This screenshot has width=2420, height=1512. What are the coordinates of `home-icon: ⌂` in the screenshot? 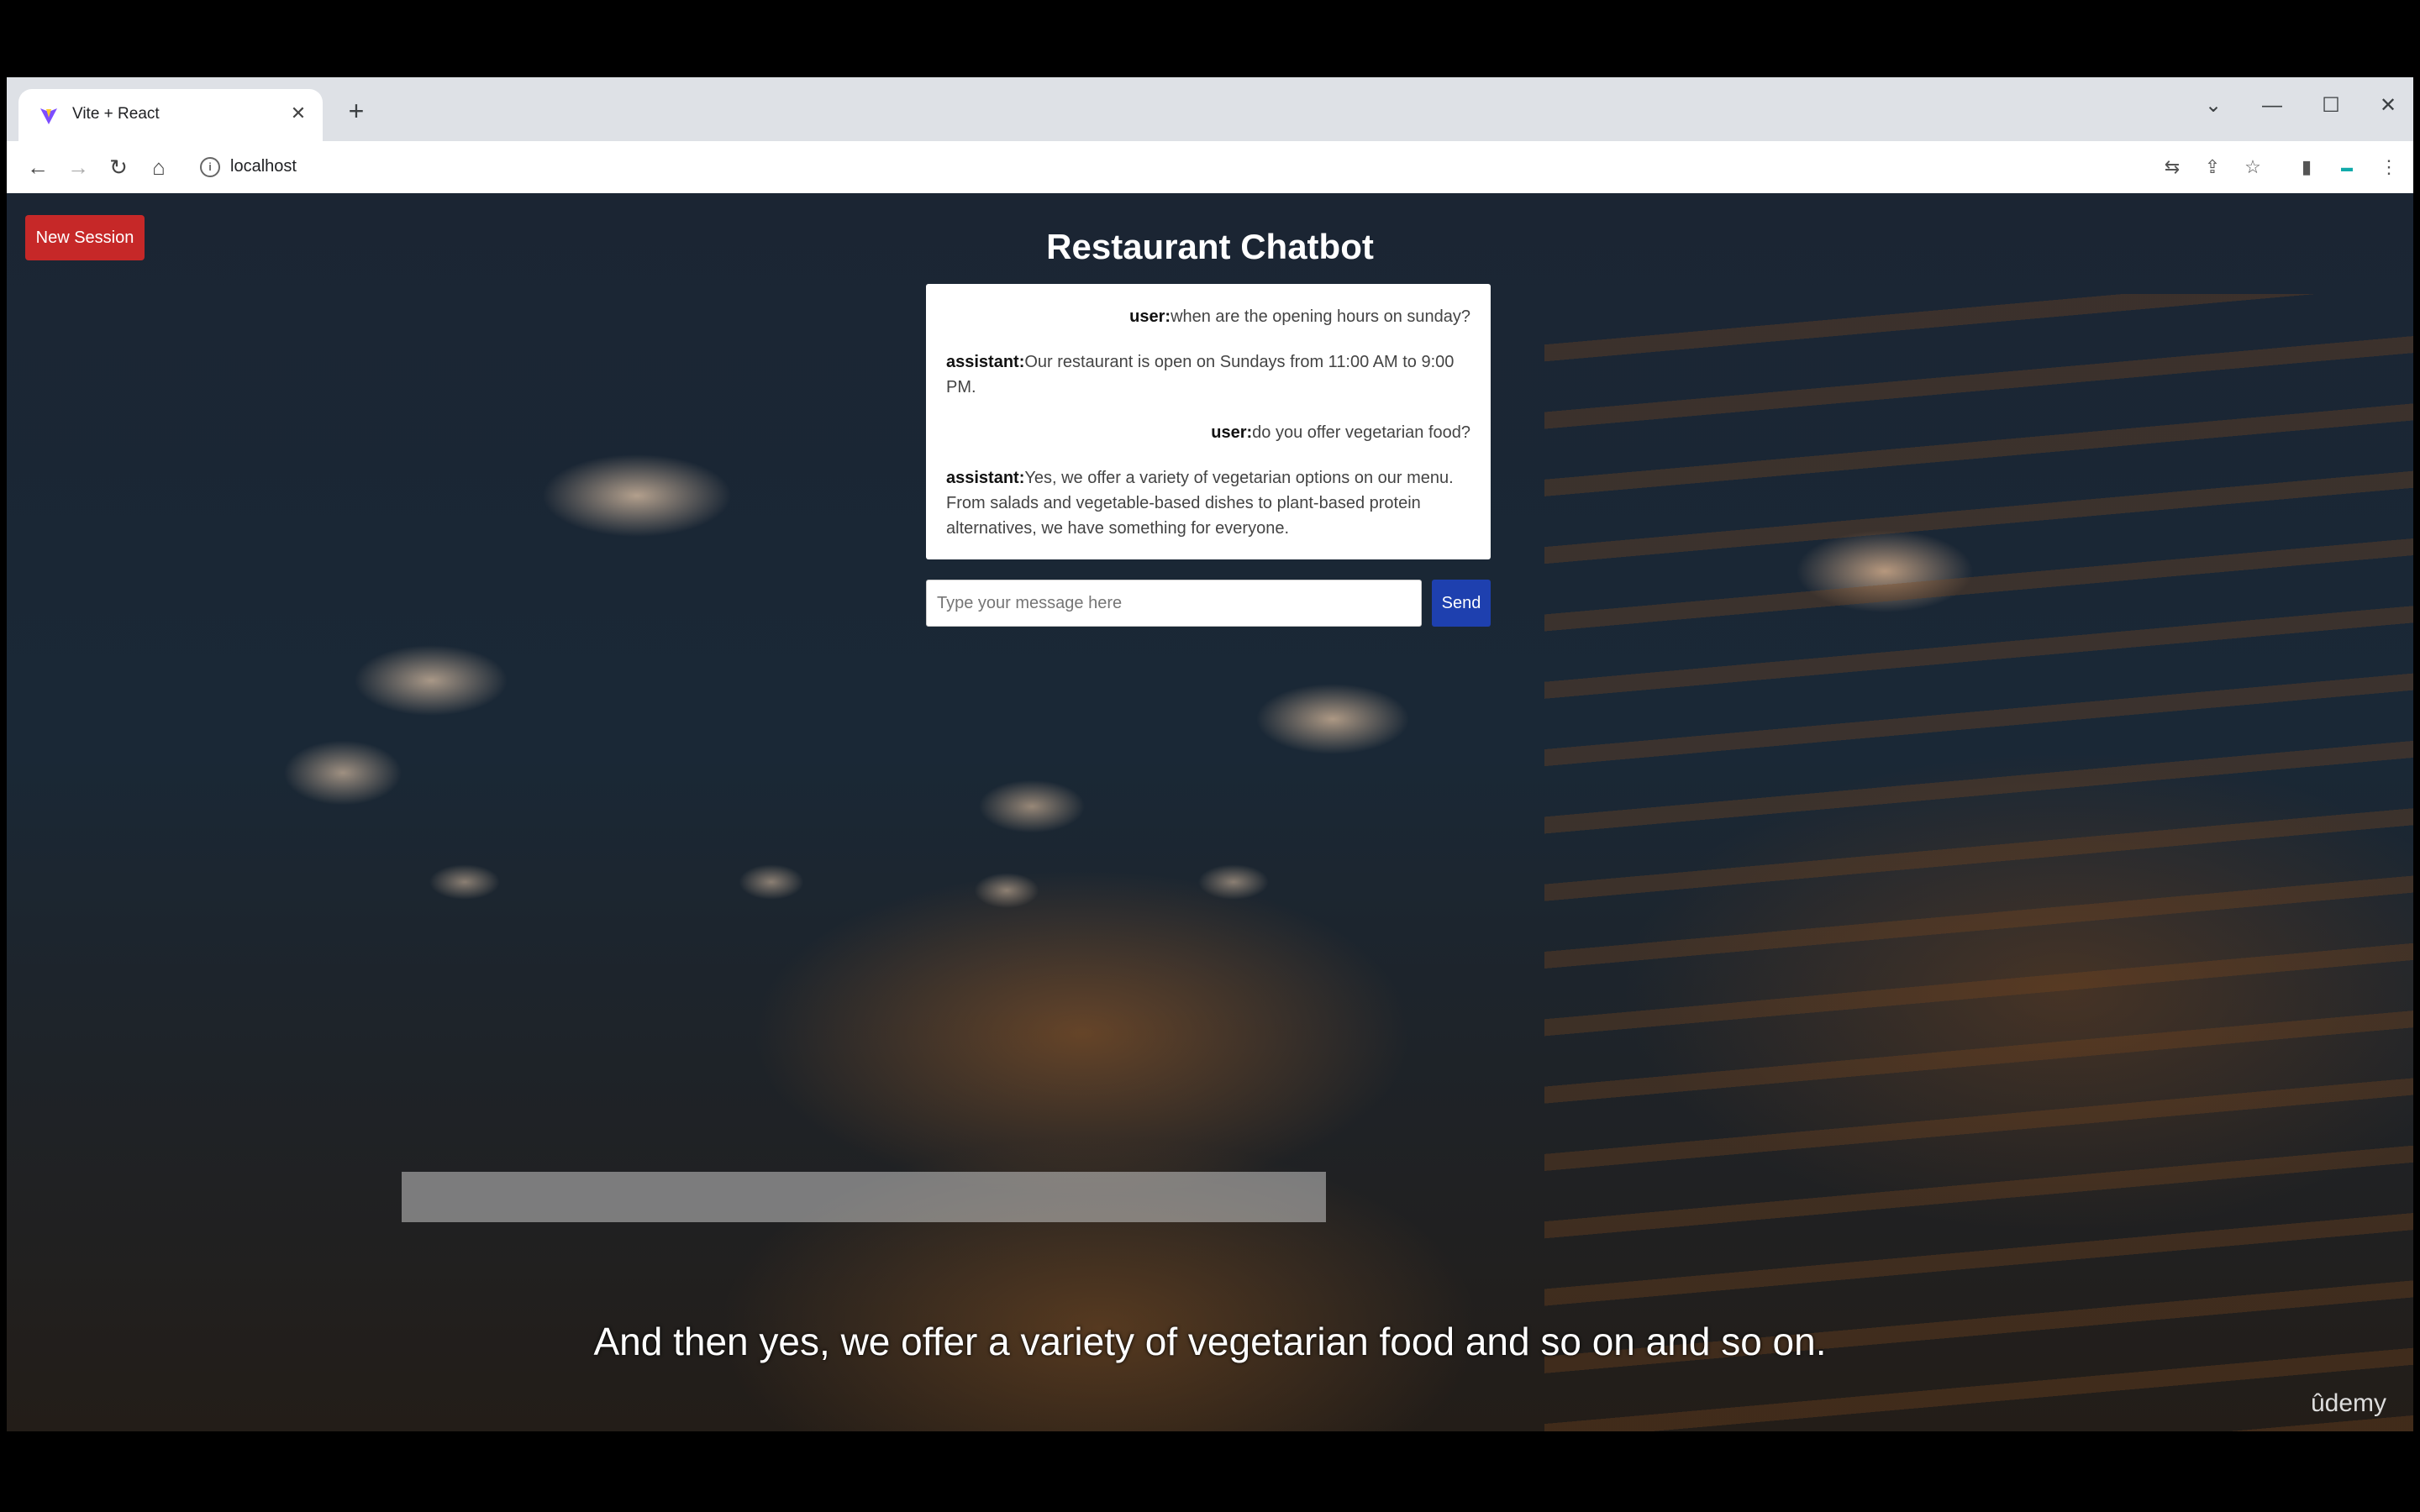 It's located at (159, 167).